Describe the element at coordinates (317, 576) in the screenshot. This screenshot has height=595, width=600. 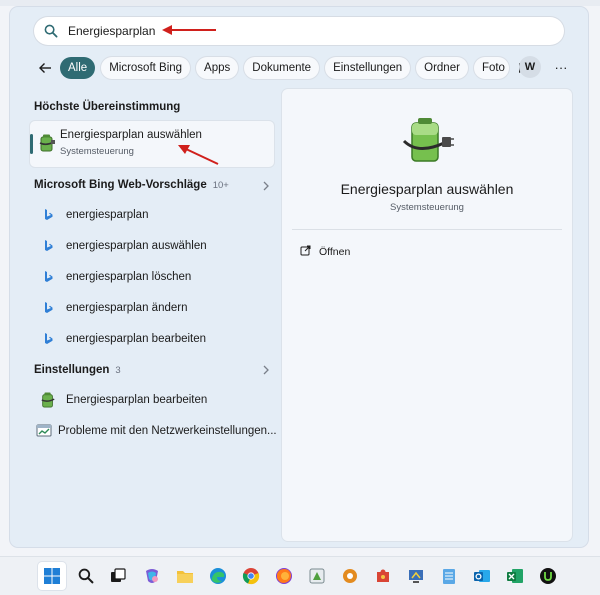
I see `app-icon` at that location.